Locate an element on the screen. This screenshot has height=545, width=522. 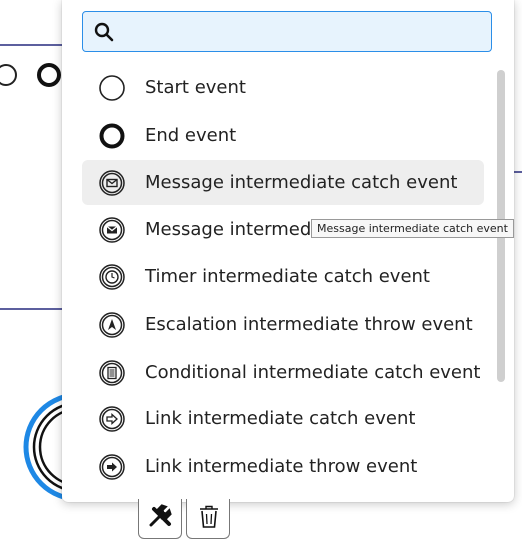
wrench-icon is located at coordinates (160, 515).